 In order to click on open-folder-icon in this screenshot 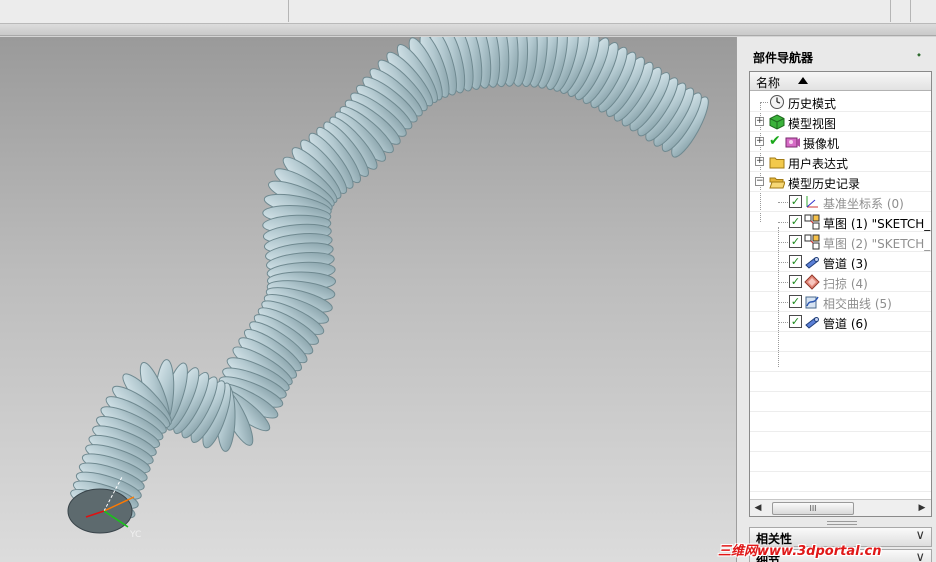, I will do `click(777, 183)`.